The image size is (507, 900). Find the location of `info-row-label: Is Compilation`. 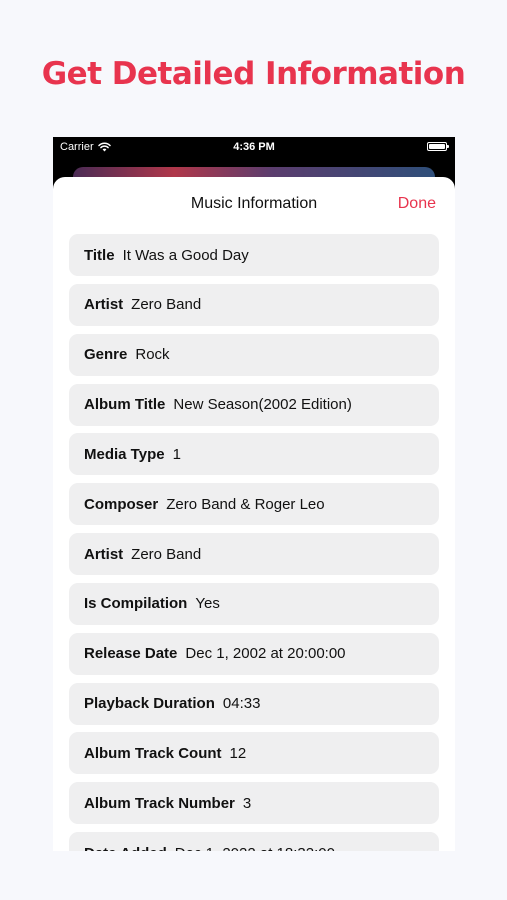

info-row-label: Is Compilation is located at coordinates (136, 604).